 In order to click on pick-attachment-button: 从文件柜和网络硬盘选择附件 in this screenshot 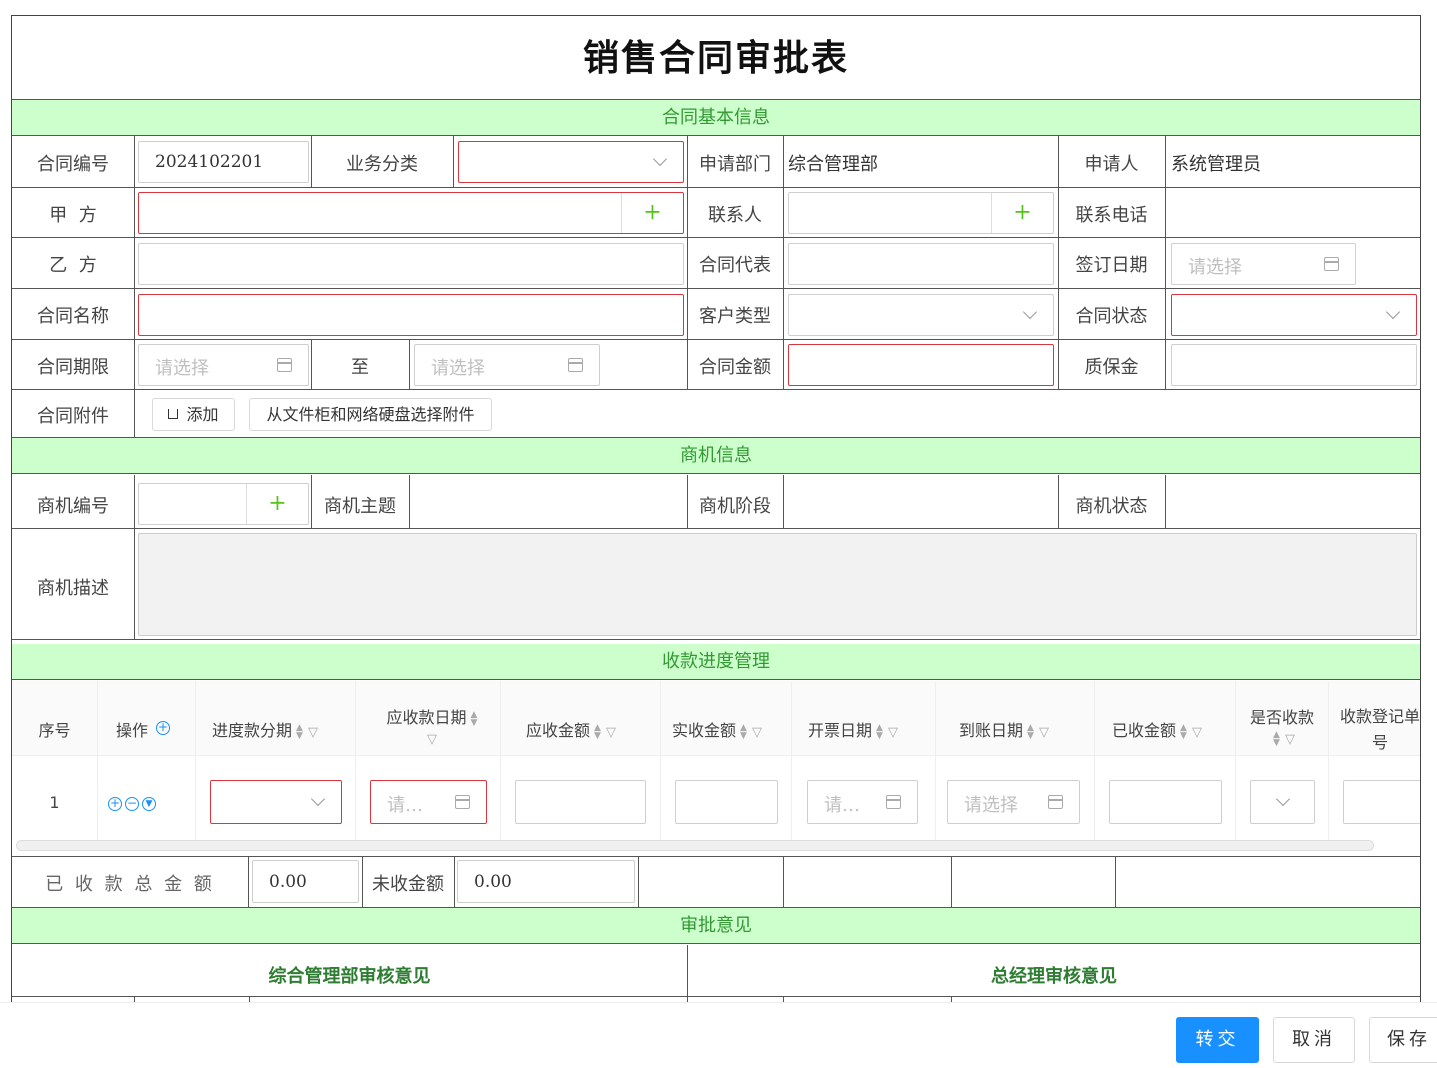, I will do `click(370, 414)`.